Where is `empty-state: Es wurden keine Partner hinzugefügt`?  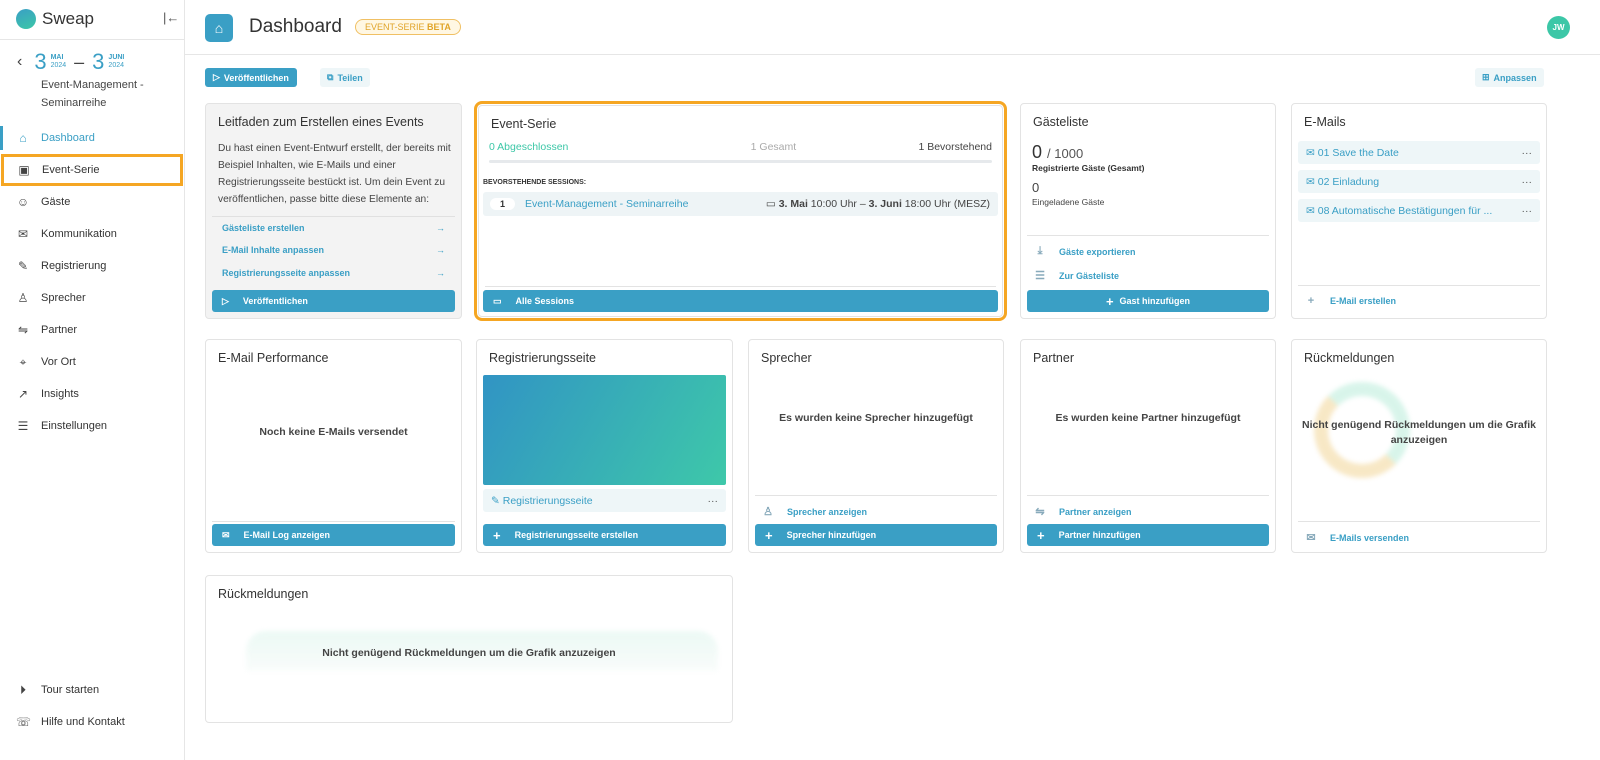 empty-state: Es wurden keine Partner hinzugefügt is located at coordinates (1148, 418).